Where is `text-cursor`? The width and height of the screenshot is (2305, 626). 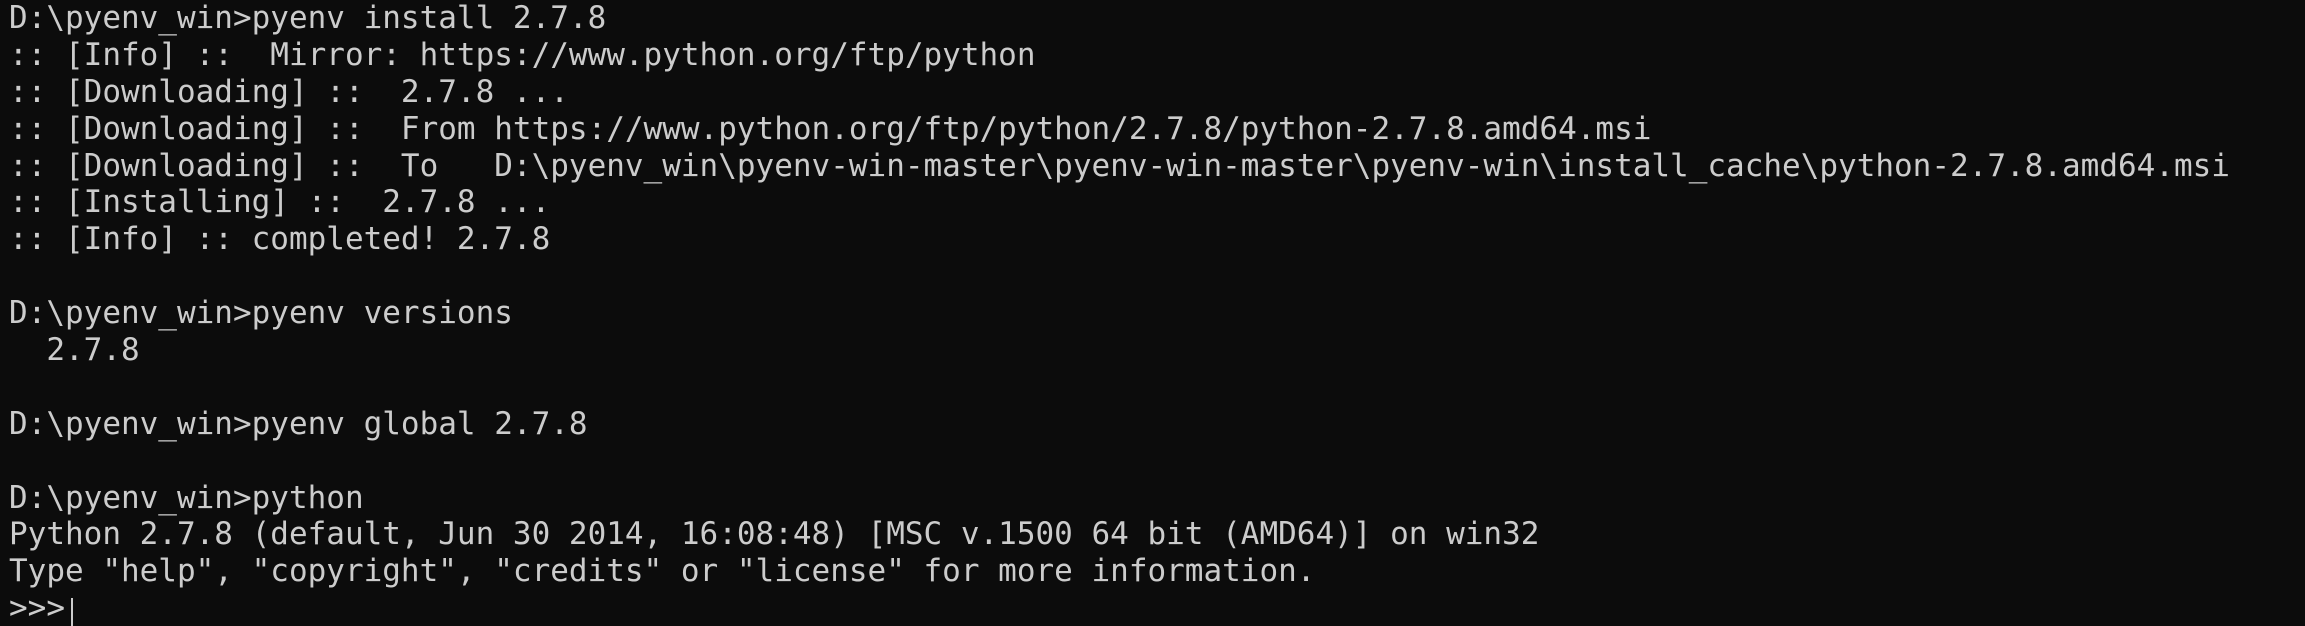 text-cursor is located at coordinates (72, 611).